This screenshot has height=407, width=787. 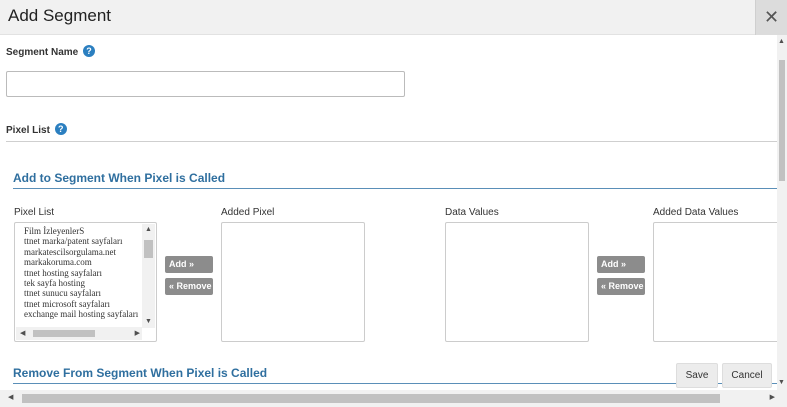 I want to click on list-item: ttnet hosting sayfaları, so click(x=82, y=273).